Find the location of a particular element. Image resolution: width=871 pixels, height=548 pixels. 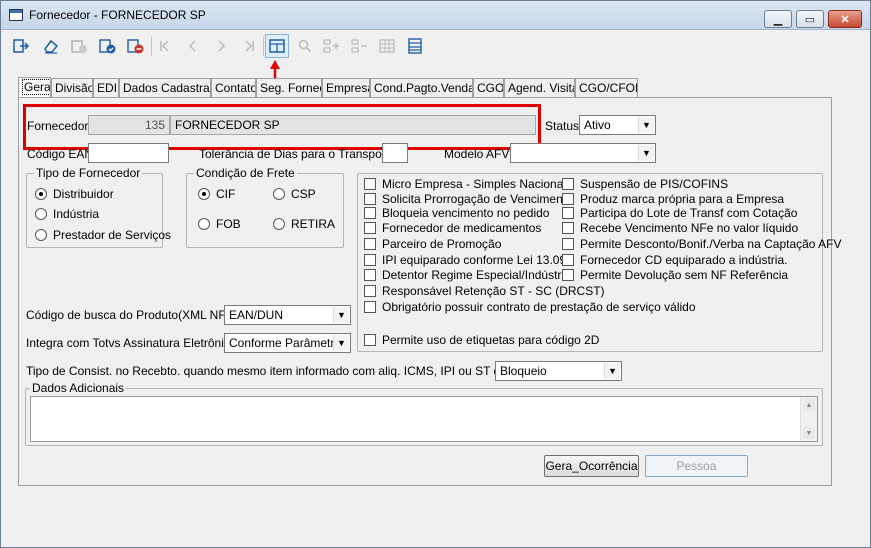

tab-cond-pagto-vendas: Cond.Pagto.Vendas is located at coordinates (421, 88).